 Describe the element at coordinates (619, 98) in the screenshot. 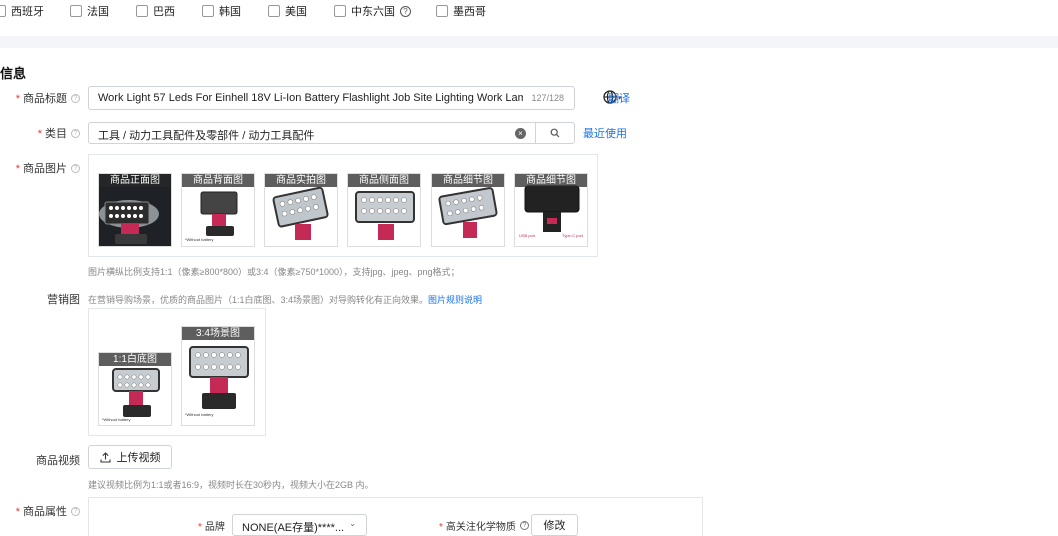

I see `translate-link: 翻译` at that location.